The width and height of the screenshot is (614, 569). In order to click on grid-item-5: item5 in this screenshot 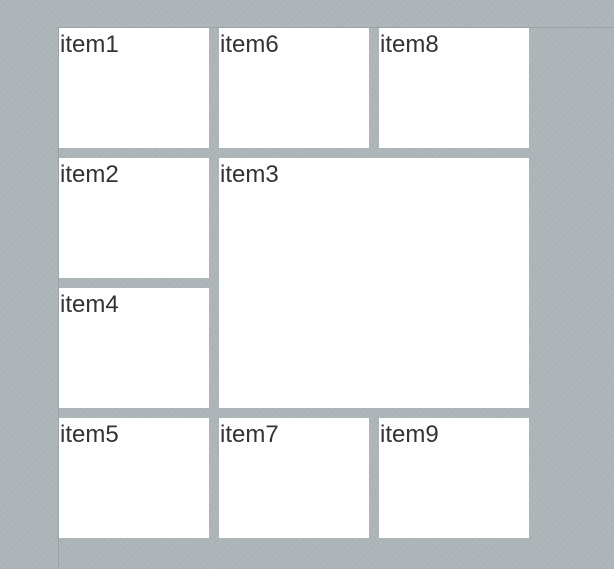, I will do `click(134, 478)`.